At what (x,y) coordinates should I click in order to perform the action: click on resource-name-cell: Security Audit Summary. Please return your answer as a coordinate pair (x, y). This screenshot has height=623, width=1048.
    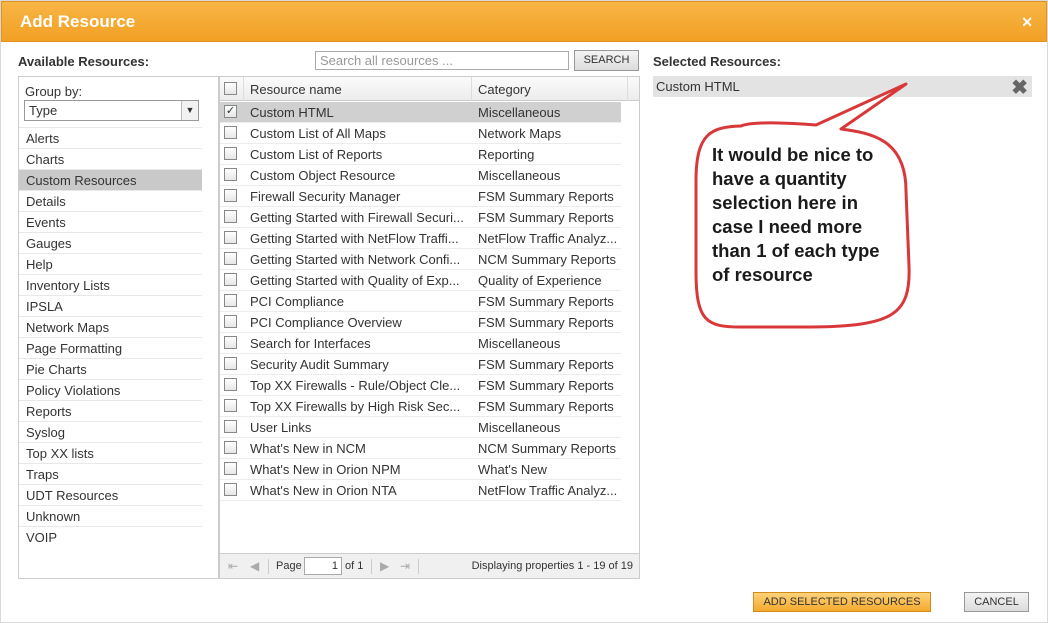
    Looking at the image, I should click on (319, 364).